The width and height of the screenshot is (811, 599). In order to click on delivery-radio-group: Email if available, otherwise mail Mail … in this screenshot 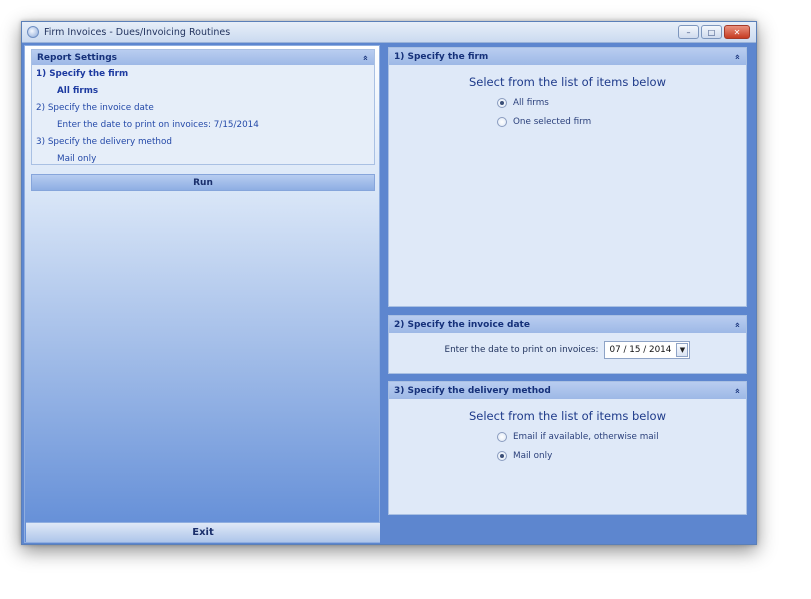, I will do `click(567, 446)`.